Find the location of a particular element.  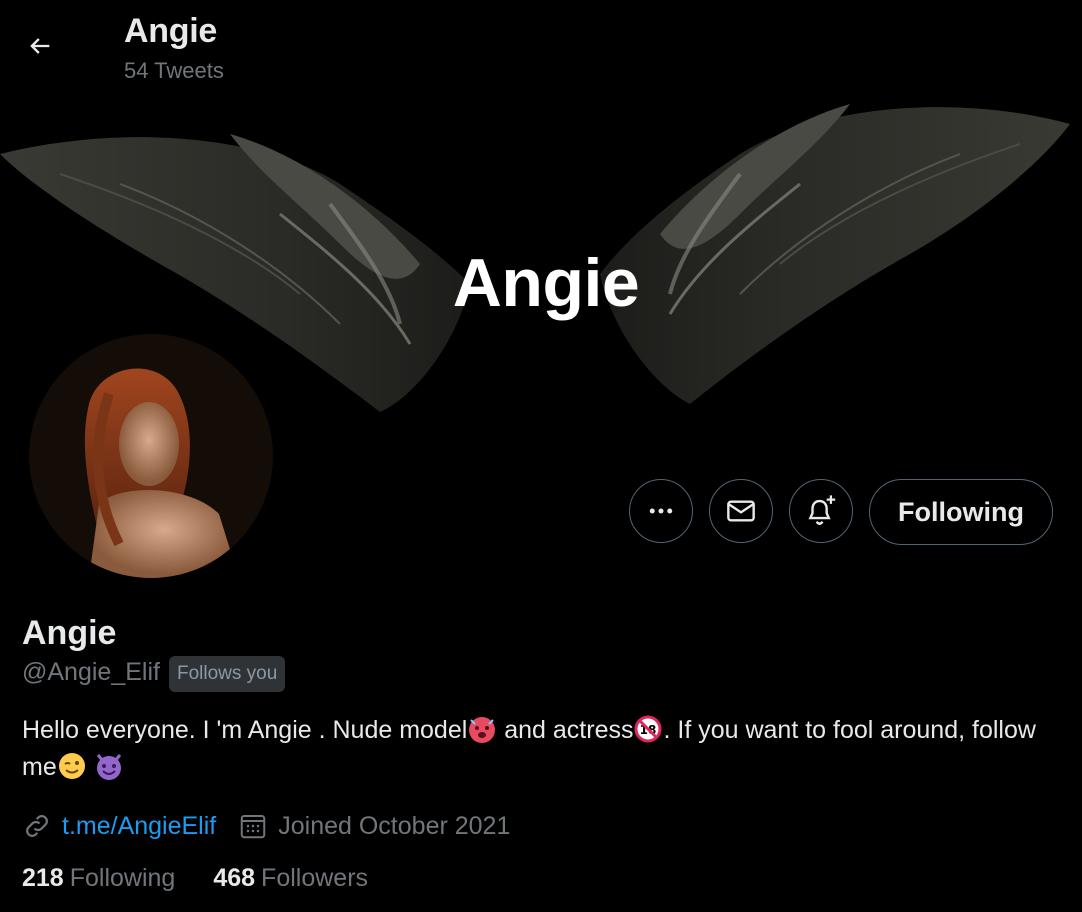

bio-text-1: Hello everyone. I 'm Angie . Nude model is located at coordinates (245, 730).